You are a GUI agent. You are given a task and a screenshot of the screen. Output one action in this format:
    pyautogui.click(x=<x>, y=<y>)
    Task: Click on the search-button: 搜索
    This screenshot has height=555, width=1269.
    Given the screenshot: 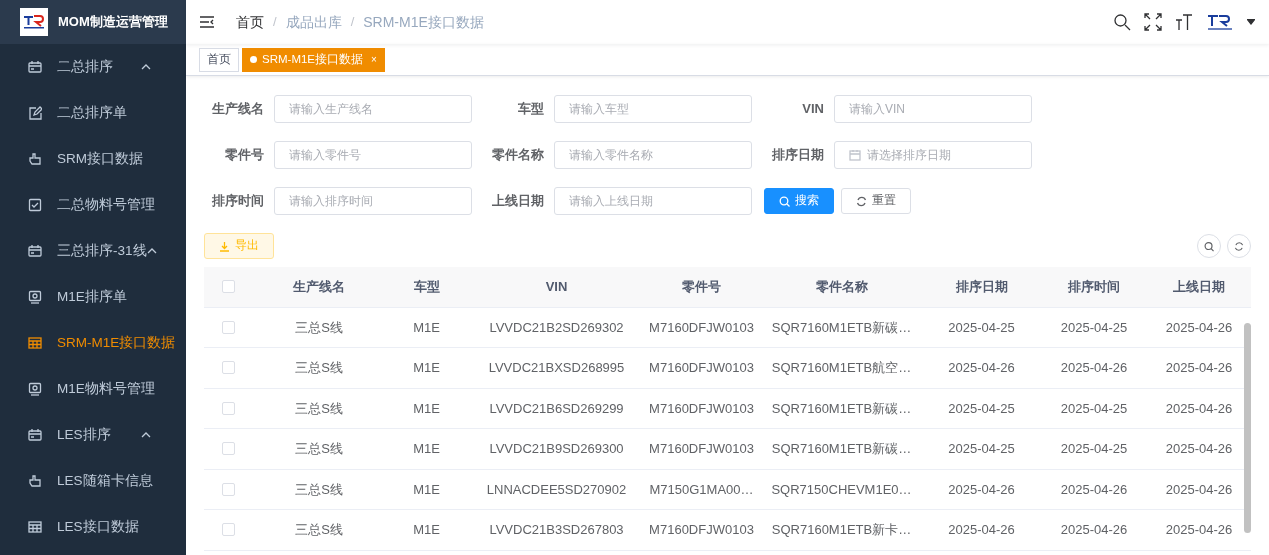 What is the action you would take?
    pyautogui.click(x=799, y=201)
    